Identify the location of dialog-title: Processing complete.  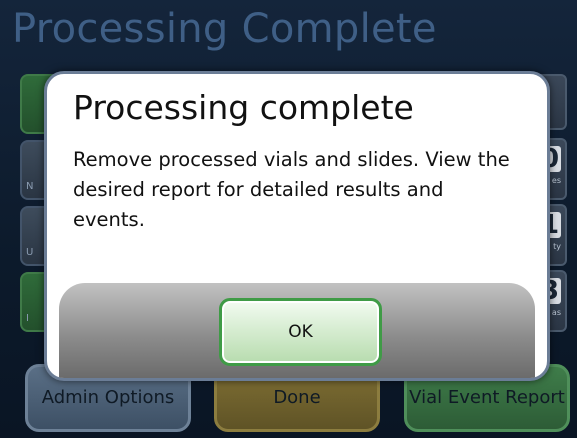
(243, 107).